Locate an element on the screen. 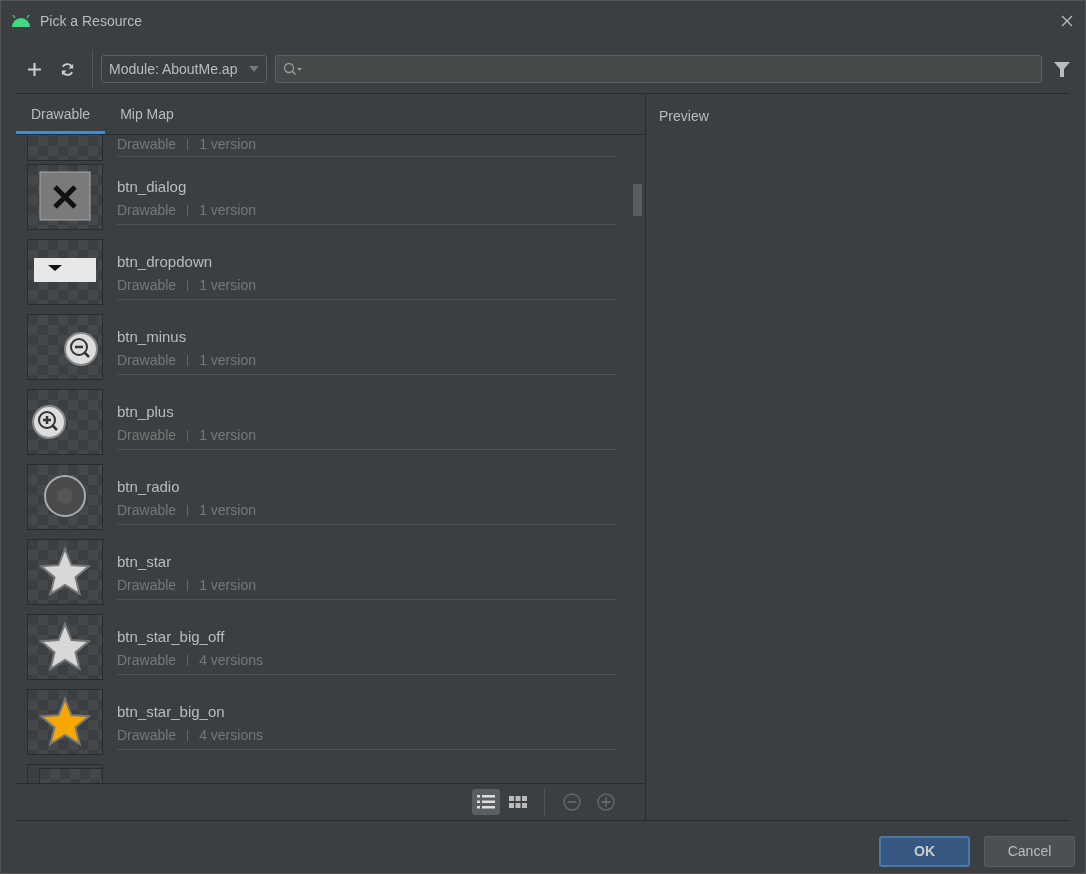 This screenshot has height=874, width=1086. resource-row: btn_dialog Drawable 1 version is located at coordinates (330, 198).